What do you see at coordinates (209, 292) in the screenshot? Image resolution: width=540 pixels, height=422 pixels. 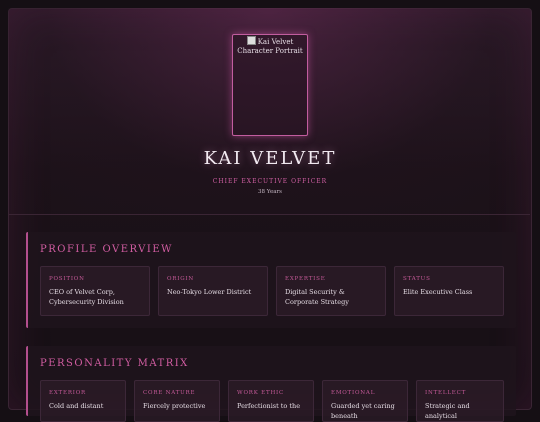 I see `card-value: Neo-Tokyo Lower District` at bounding box center [209, 292].